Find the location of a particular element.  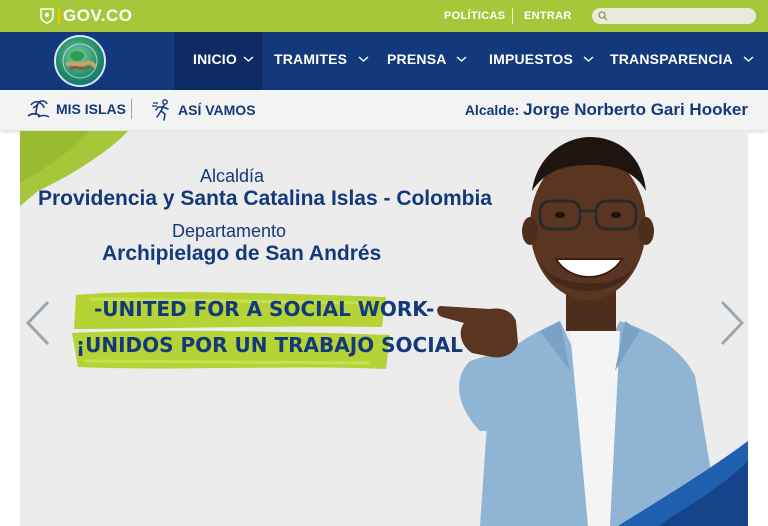

blue-brush-corner is located at coordinates (683, 483).